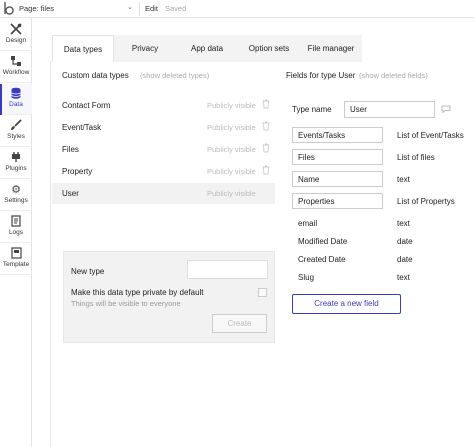 This screenshot has height=447, width=474. I want to click on data-type-name: User, so click(70, 193).